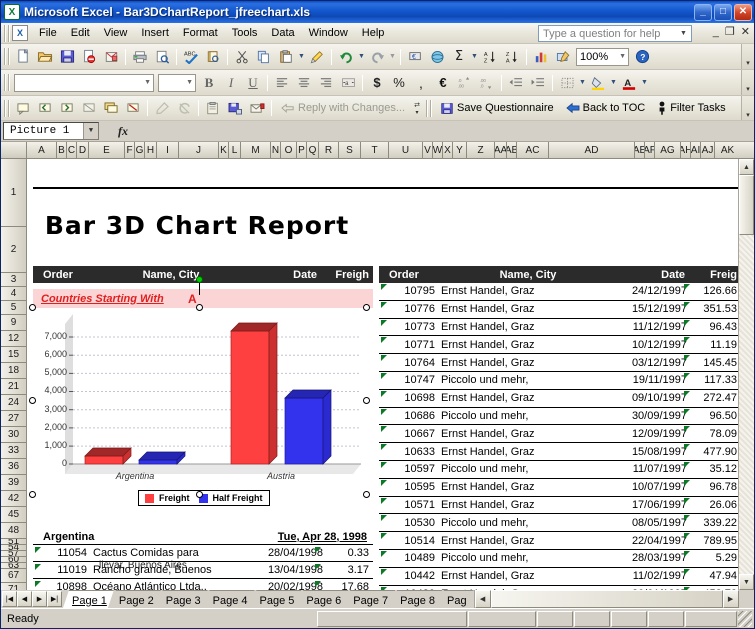  I want to click on email-icon, so click(111, 57).